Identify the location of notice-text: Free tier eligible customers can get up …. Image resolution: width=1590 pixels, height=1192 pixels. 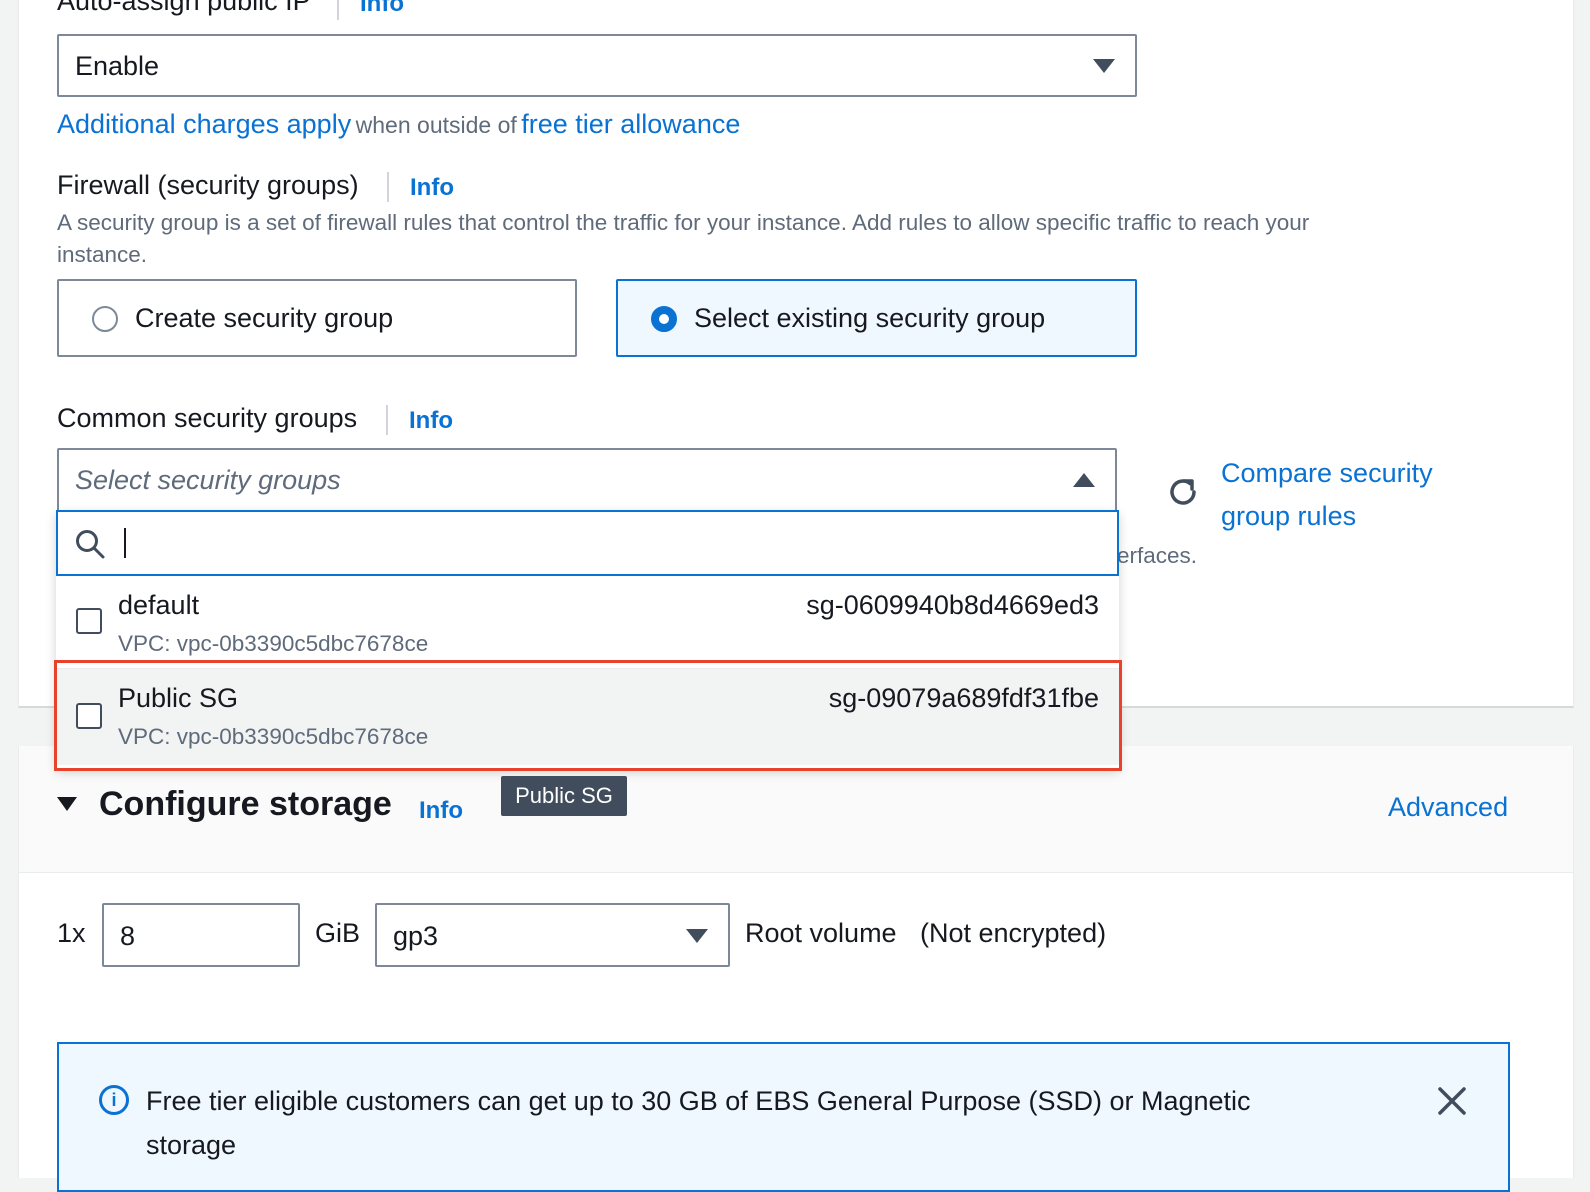
(698, 1123).